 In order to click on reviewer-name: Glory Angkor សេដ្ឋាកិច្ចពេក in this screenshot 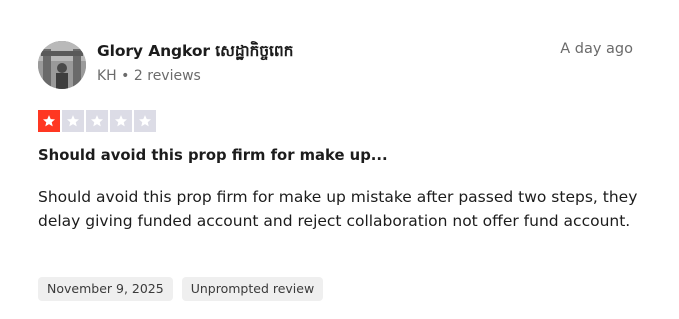, I will do `click(195, 52)`.